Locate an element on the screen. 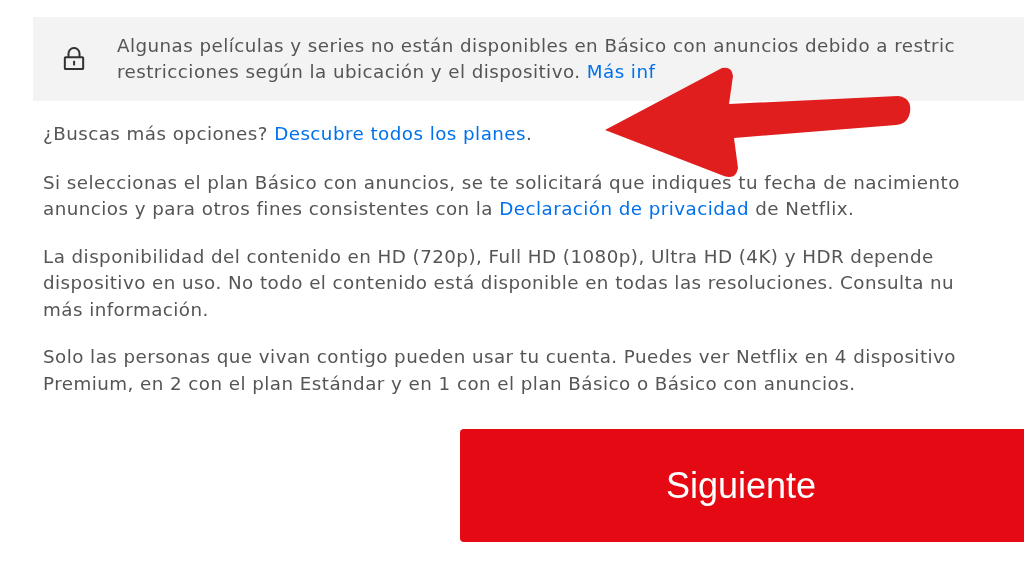 The image size is (1024, 576). paragraph: La disponibilidad del contenido en HD (720p), Full HD (1080p), Ultra HD (4K) y HDR depende dispositivo en uso. No todo el contenido está disponible en todas las resoluciones. Consulta nu más información. is located at coordinates (499, 283).